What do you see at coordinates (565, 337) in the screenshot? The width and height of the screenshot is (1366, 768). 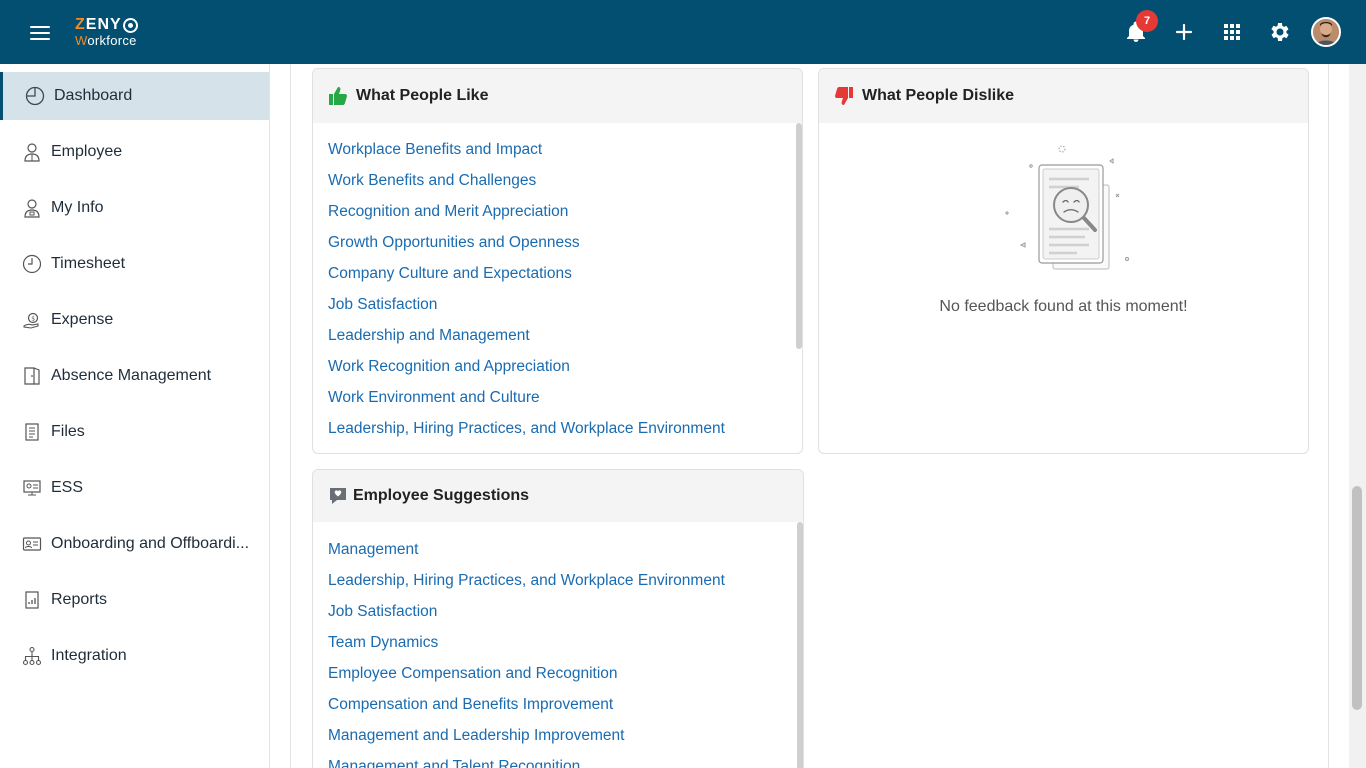 I see `likes-item: Leadership and Management` at bounding box center [565, 337].